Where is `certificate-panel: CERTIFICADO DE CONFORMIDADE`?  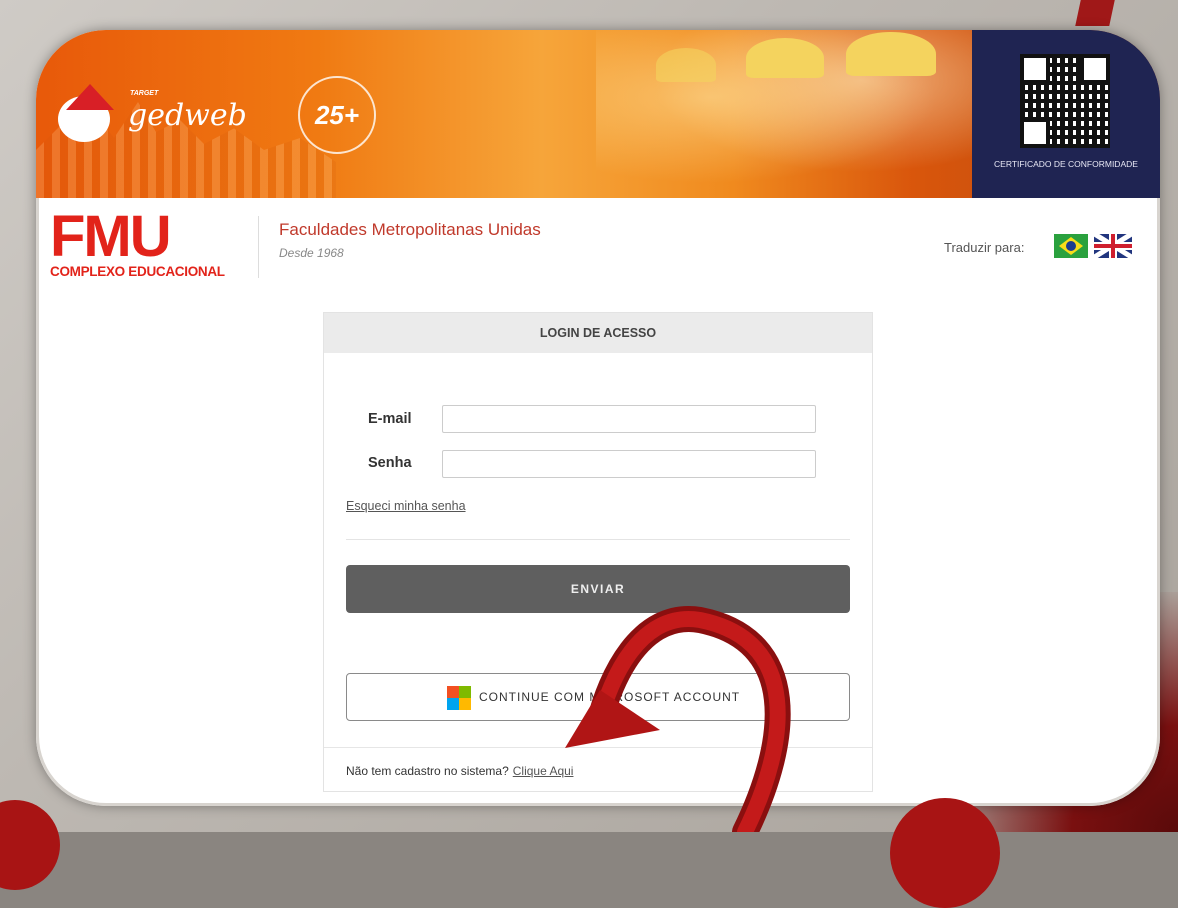
certificate-panel: CERTIFICADO DE CONFORMIDADE is located at coordinates (1066, 114).